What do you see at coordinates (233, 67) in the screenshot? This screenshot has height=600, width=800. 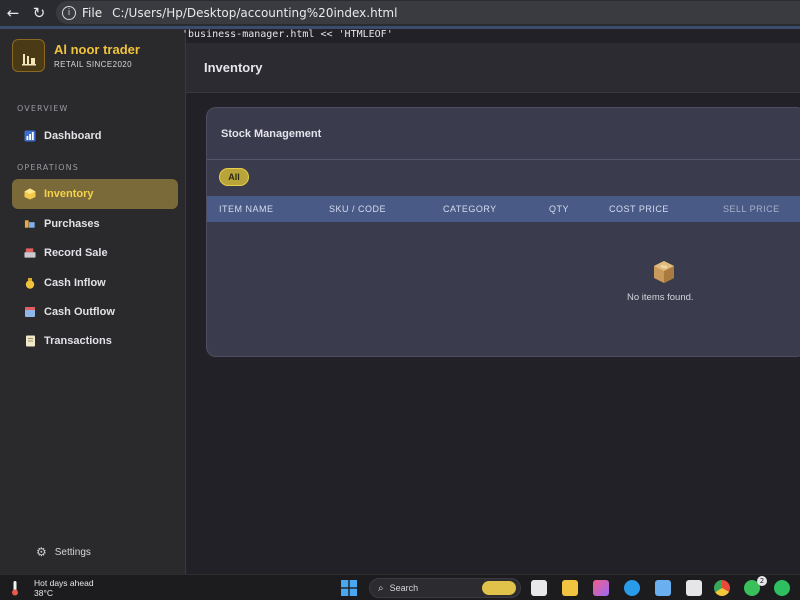 I see `page-title: Inventory` at bounding box center [233, 67].